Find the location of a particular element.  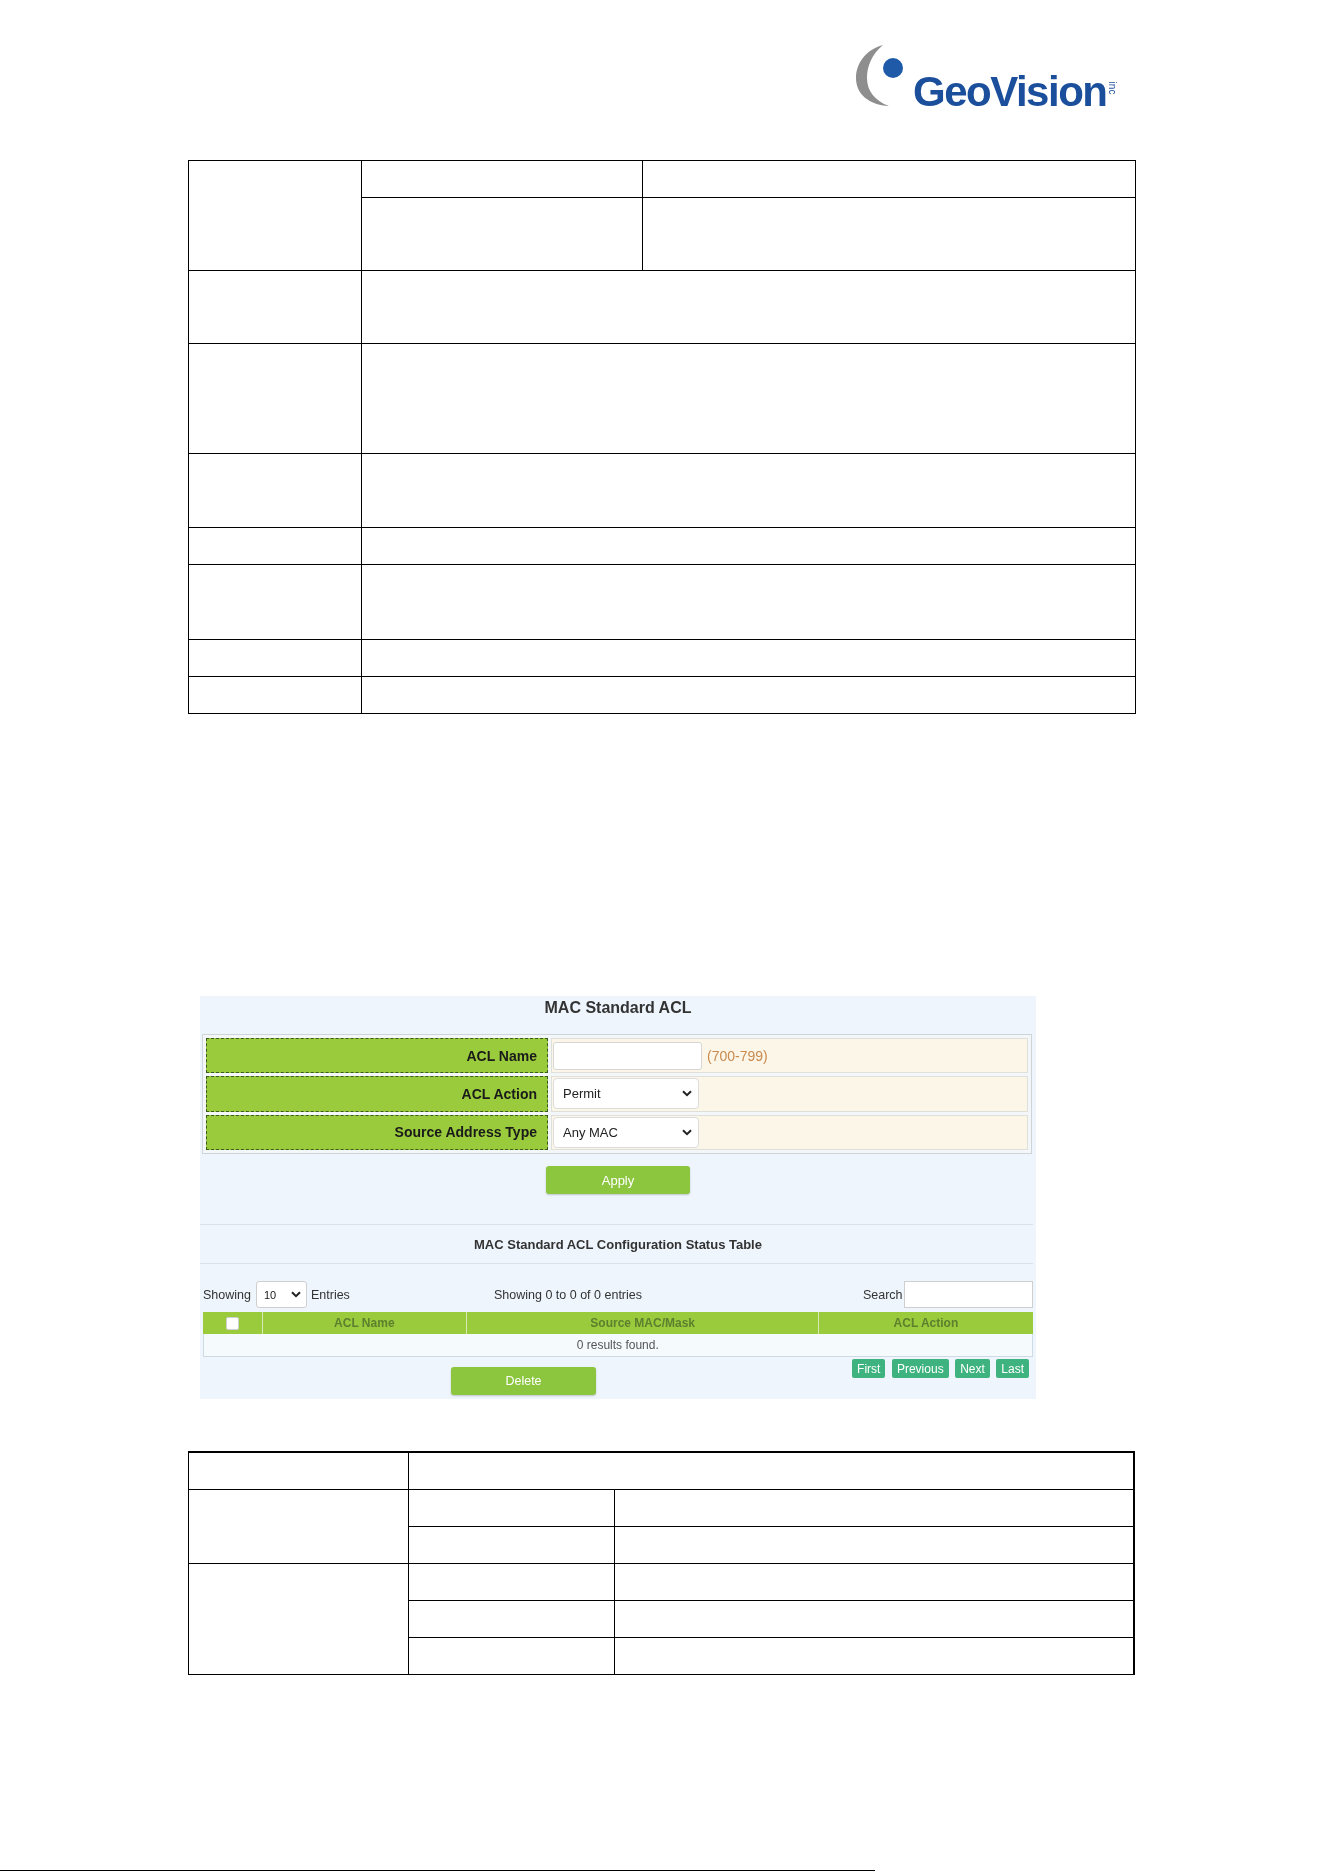

page-size-dropdown: 10 is located at coordinates (281, 1294).